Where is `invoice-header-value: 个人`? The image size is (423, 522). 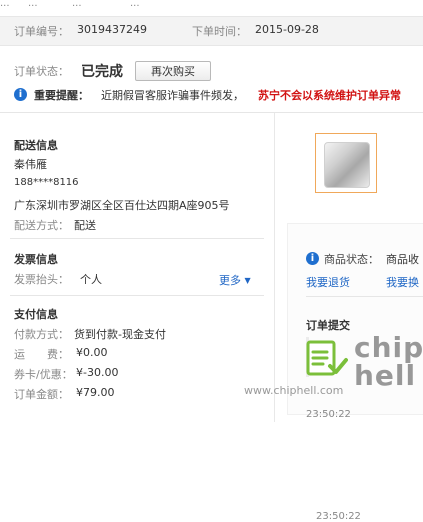 invoice-header-value: 个人 is located at coordinates (91, 279).